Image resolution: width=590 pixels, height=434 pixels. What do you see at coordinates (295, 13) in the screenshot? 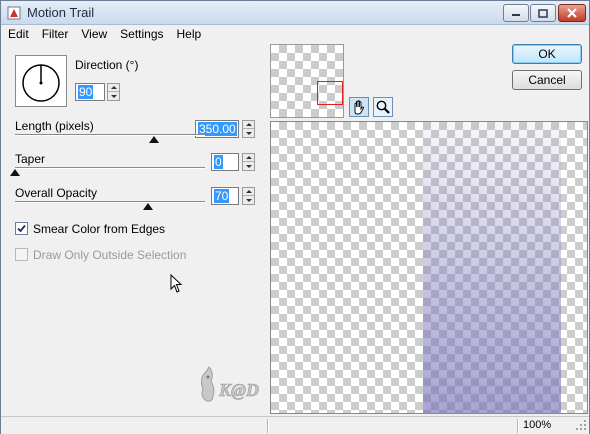
I see `title-bar: Motion Trail` at bounding box center [295, 13].